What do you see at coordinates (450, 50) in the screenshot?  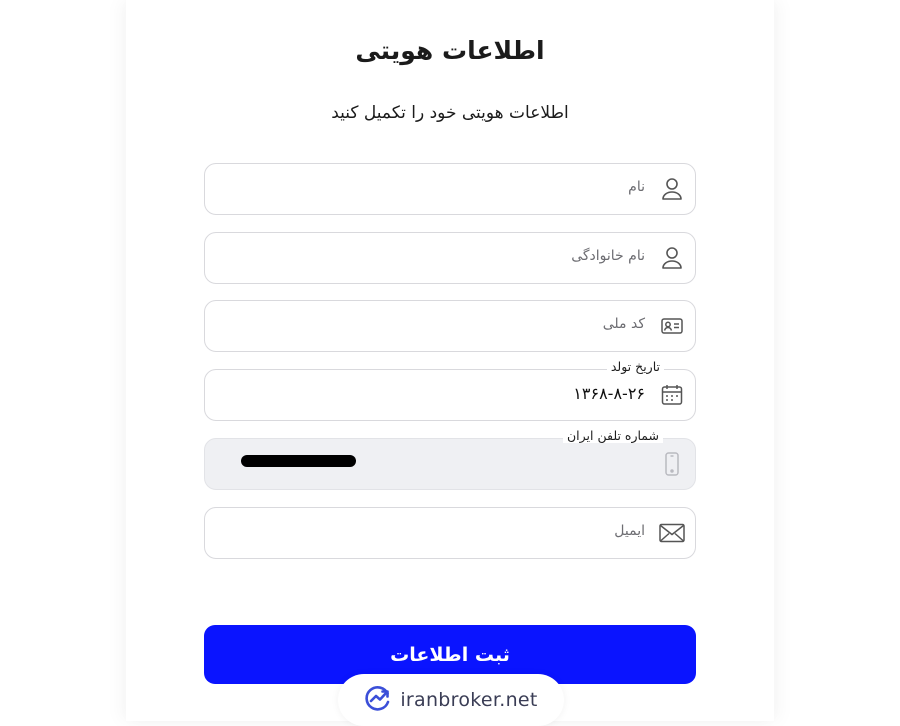 I see `page-title: اطلاعات هویتی` at bounding box center [450, 50].